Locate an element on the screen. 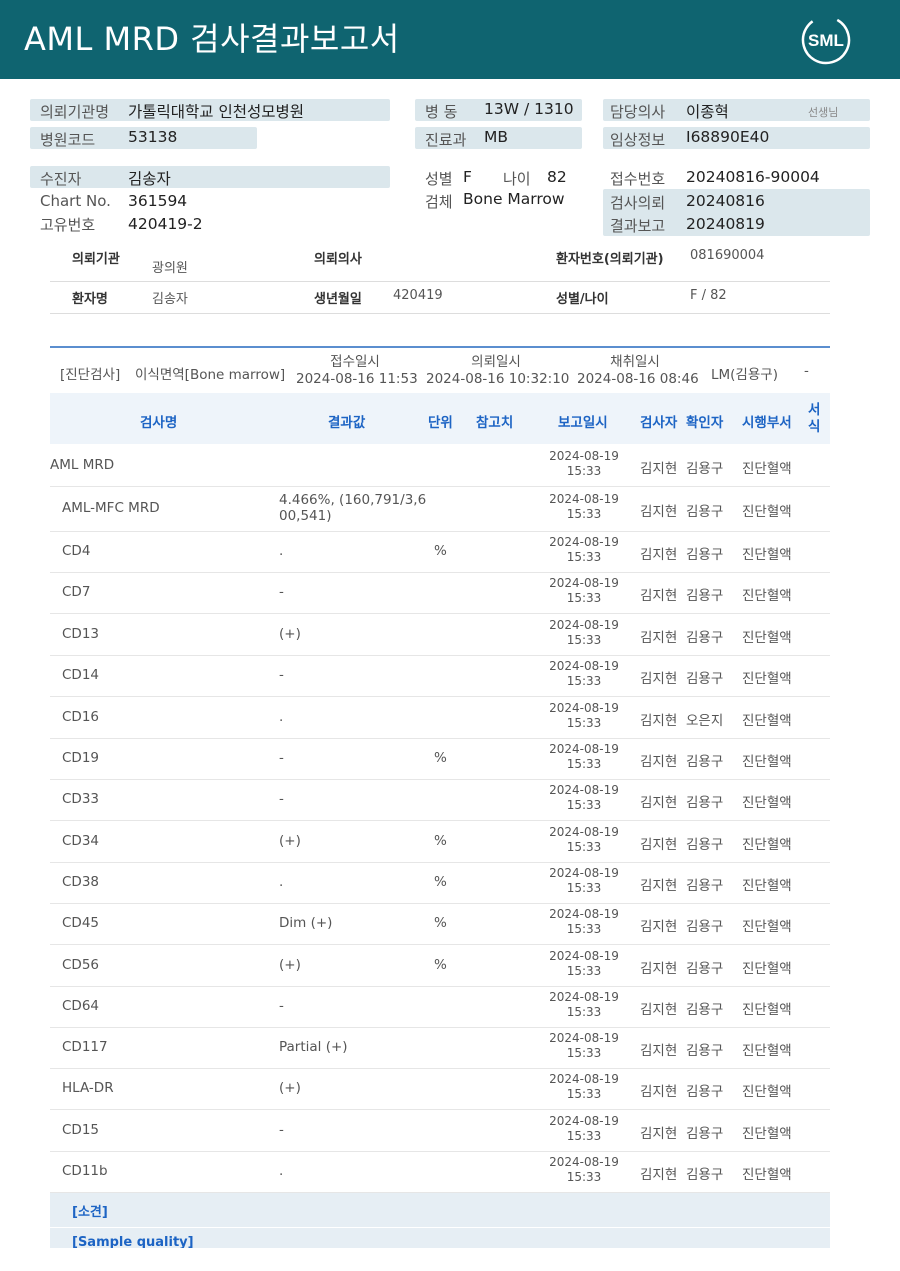 This screenshot has width=900, height=1271. cell-name: HLA-DR is located at coordinates (88, 1088).